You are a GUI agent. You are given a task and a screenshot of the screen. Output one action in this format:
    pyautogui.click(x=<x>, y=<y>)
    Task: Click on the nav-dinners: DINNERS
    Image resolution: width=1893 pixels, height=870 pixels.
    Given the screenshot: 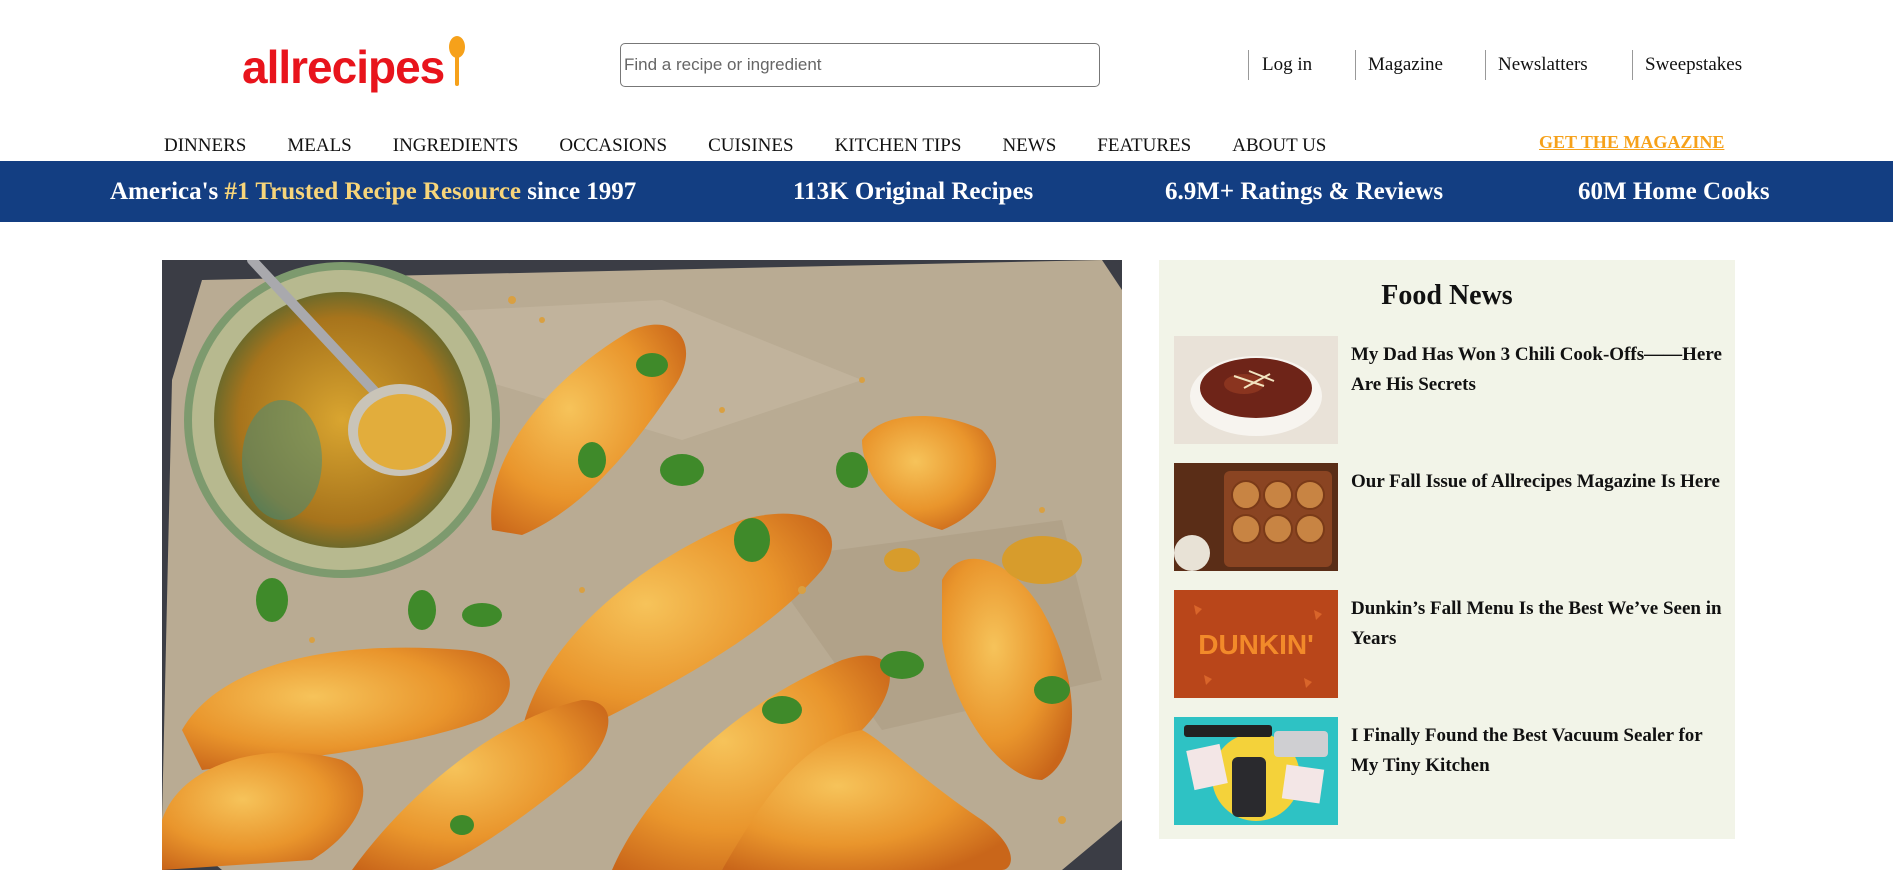 What is the action you would take?
    pyautogui.click(x=205, y=146)
    